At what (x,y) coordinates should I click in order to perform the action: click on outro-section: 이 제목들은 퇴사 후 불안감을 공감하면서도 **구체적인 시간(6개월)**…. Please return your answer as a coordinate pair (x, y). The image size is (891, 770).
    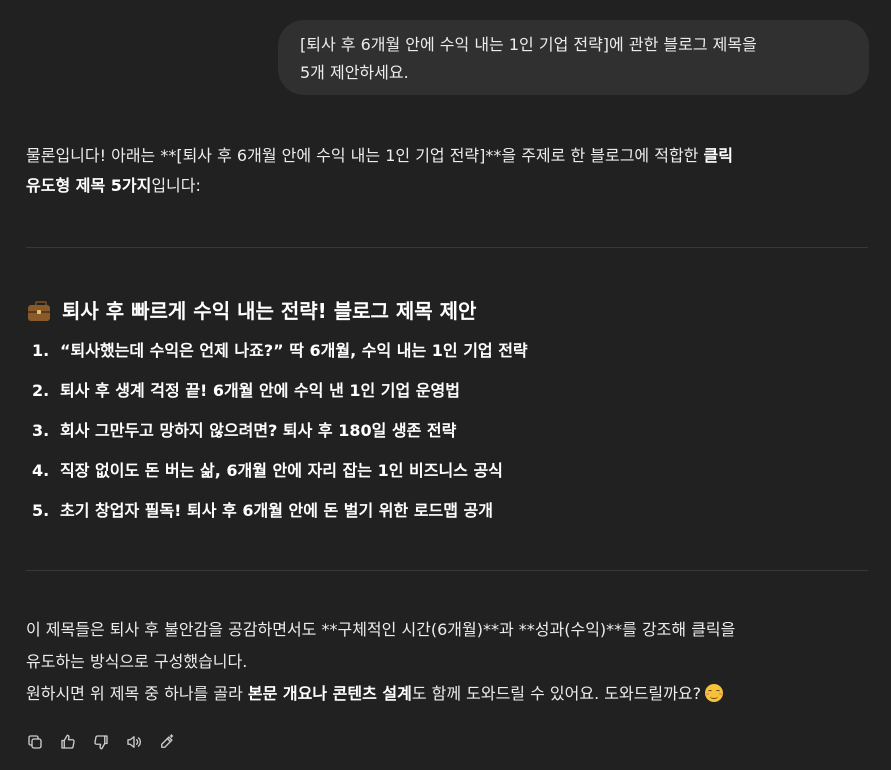
    Looking at the image, I should click on (447, 662).